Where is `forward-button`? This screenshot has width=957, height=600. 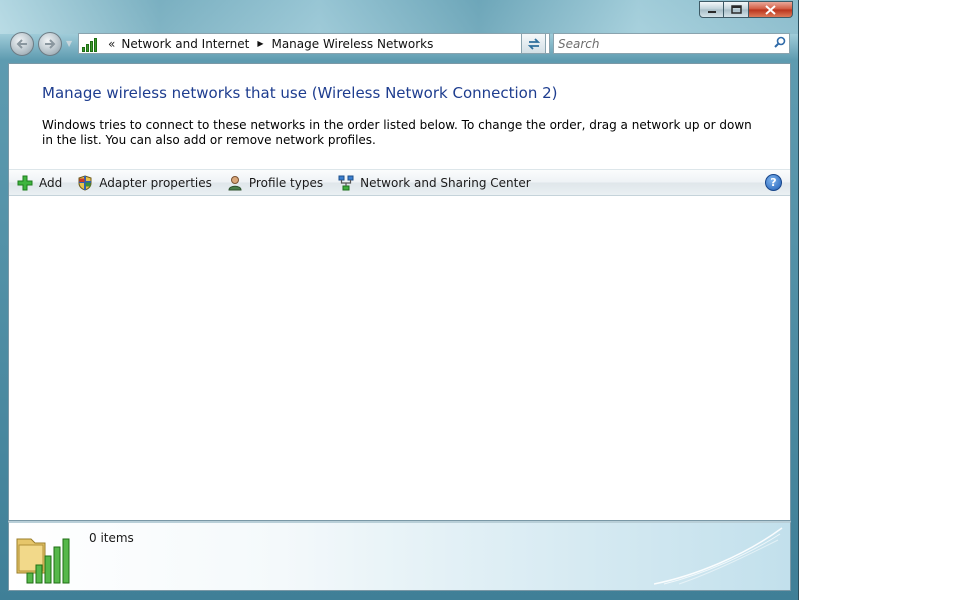 forward-button is located at coordinates (50, 44).